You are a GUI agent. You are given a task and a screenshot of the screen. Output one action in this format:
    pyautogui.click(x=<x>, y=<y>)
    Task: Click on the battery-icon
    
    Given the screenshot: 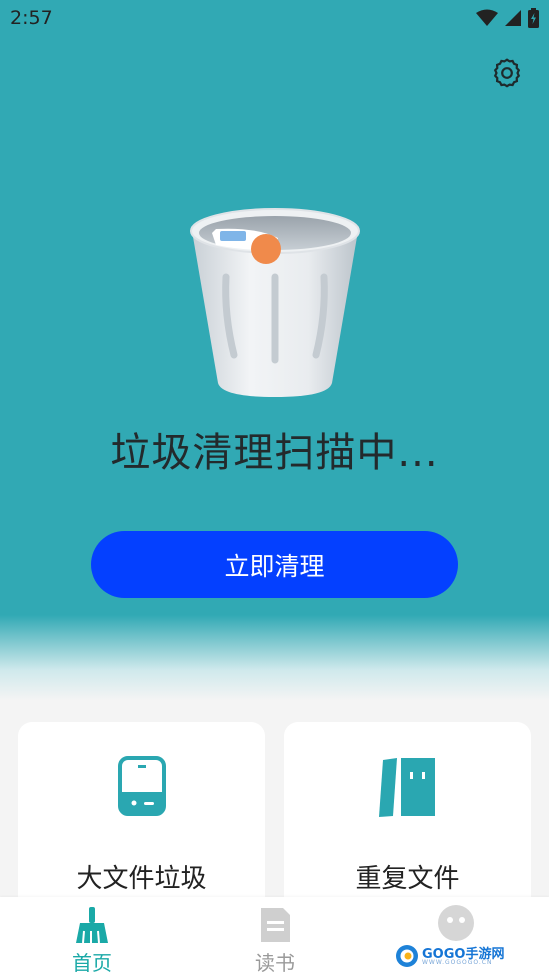 What is the action you would take?
    pyautogui.click(x=533, y=18)
    